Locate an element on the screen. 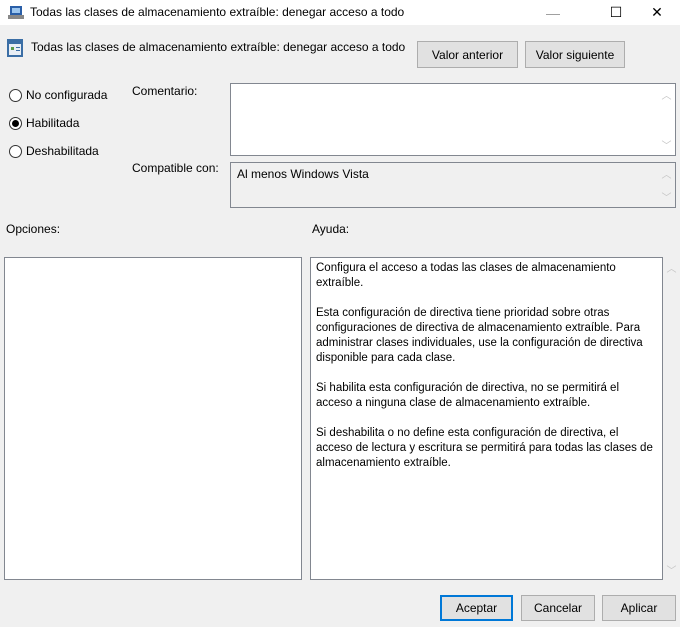 The image size is (680, 627). help-label: Ayuda: is located at coordinates (331, 229).